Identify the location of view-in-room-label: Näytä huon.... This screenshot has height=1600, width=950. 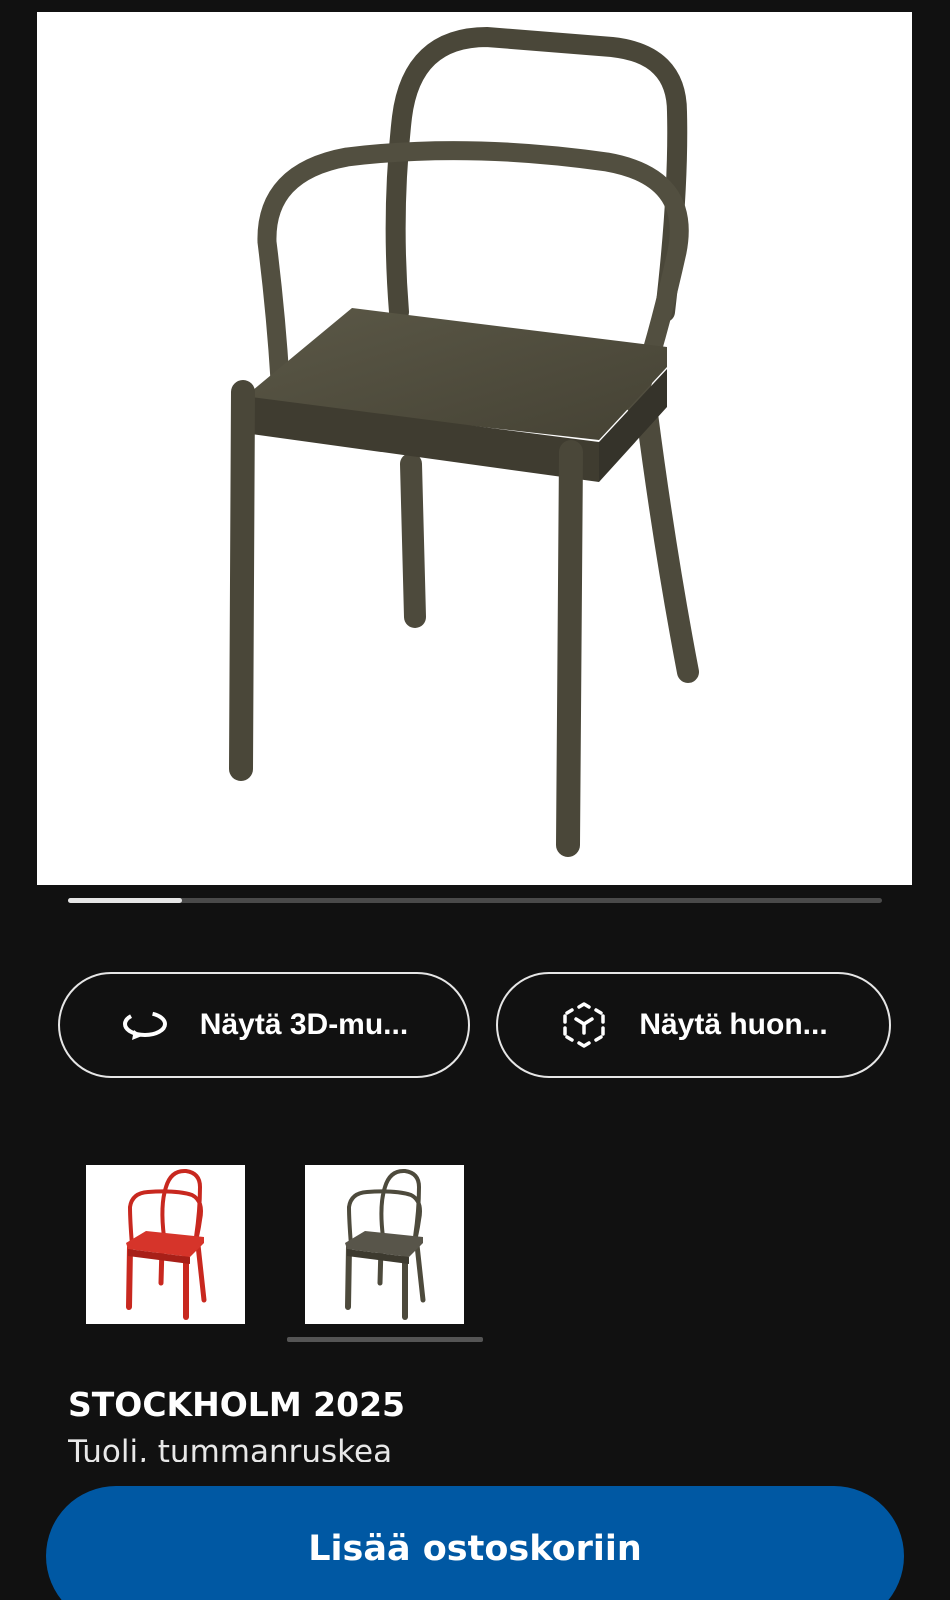
(733, 1024).